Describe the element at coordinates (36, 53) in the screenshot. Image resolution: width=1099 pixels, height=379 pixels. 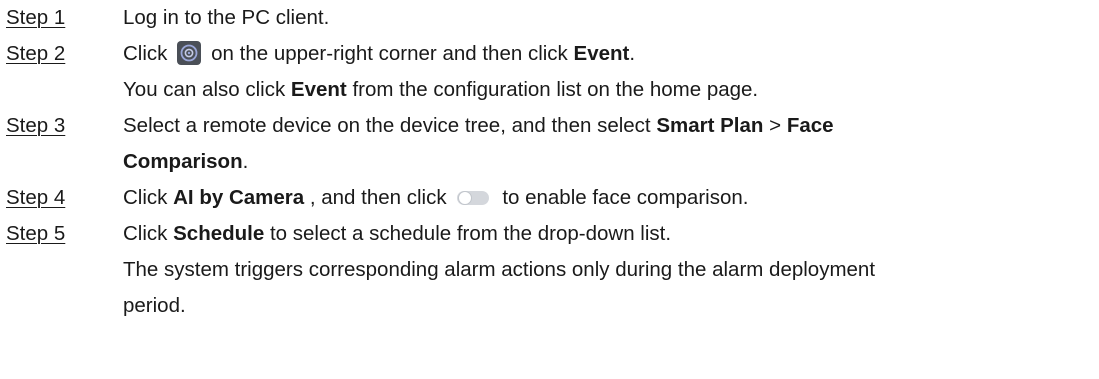
I see `step-label: Step 2` at that location.